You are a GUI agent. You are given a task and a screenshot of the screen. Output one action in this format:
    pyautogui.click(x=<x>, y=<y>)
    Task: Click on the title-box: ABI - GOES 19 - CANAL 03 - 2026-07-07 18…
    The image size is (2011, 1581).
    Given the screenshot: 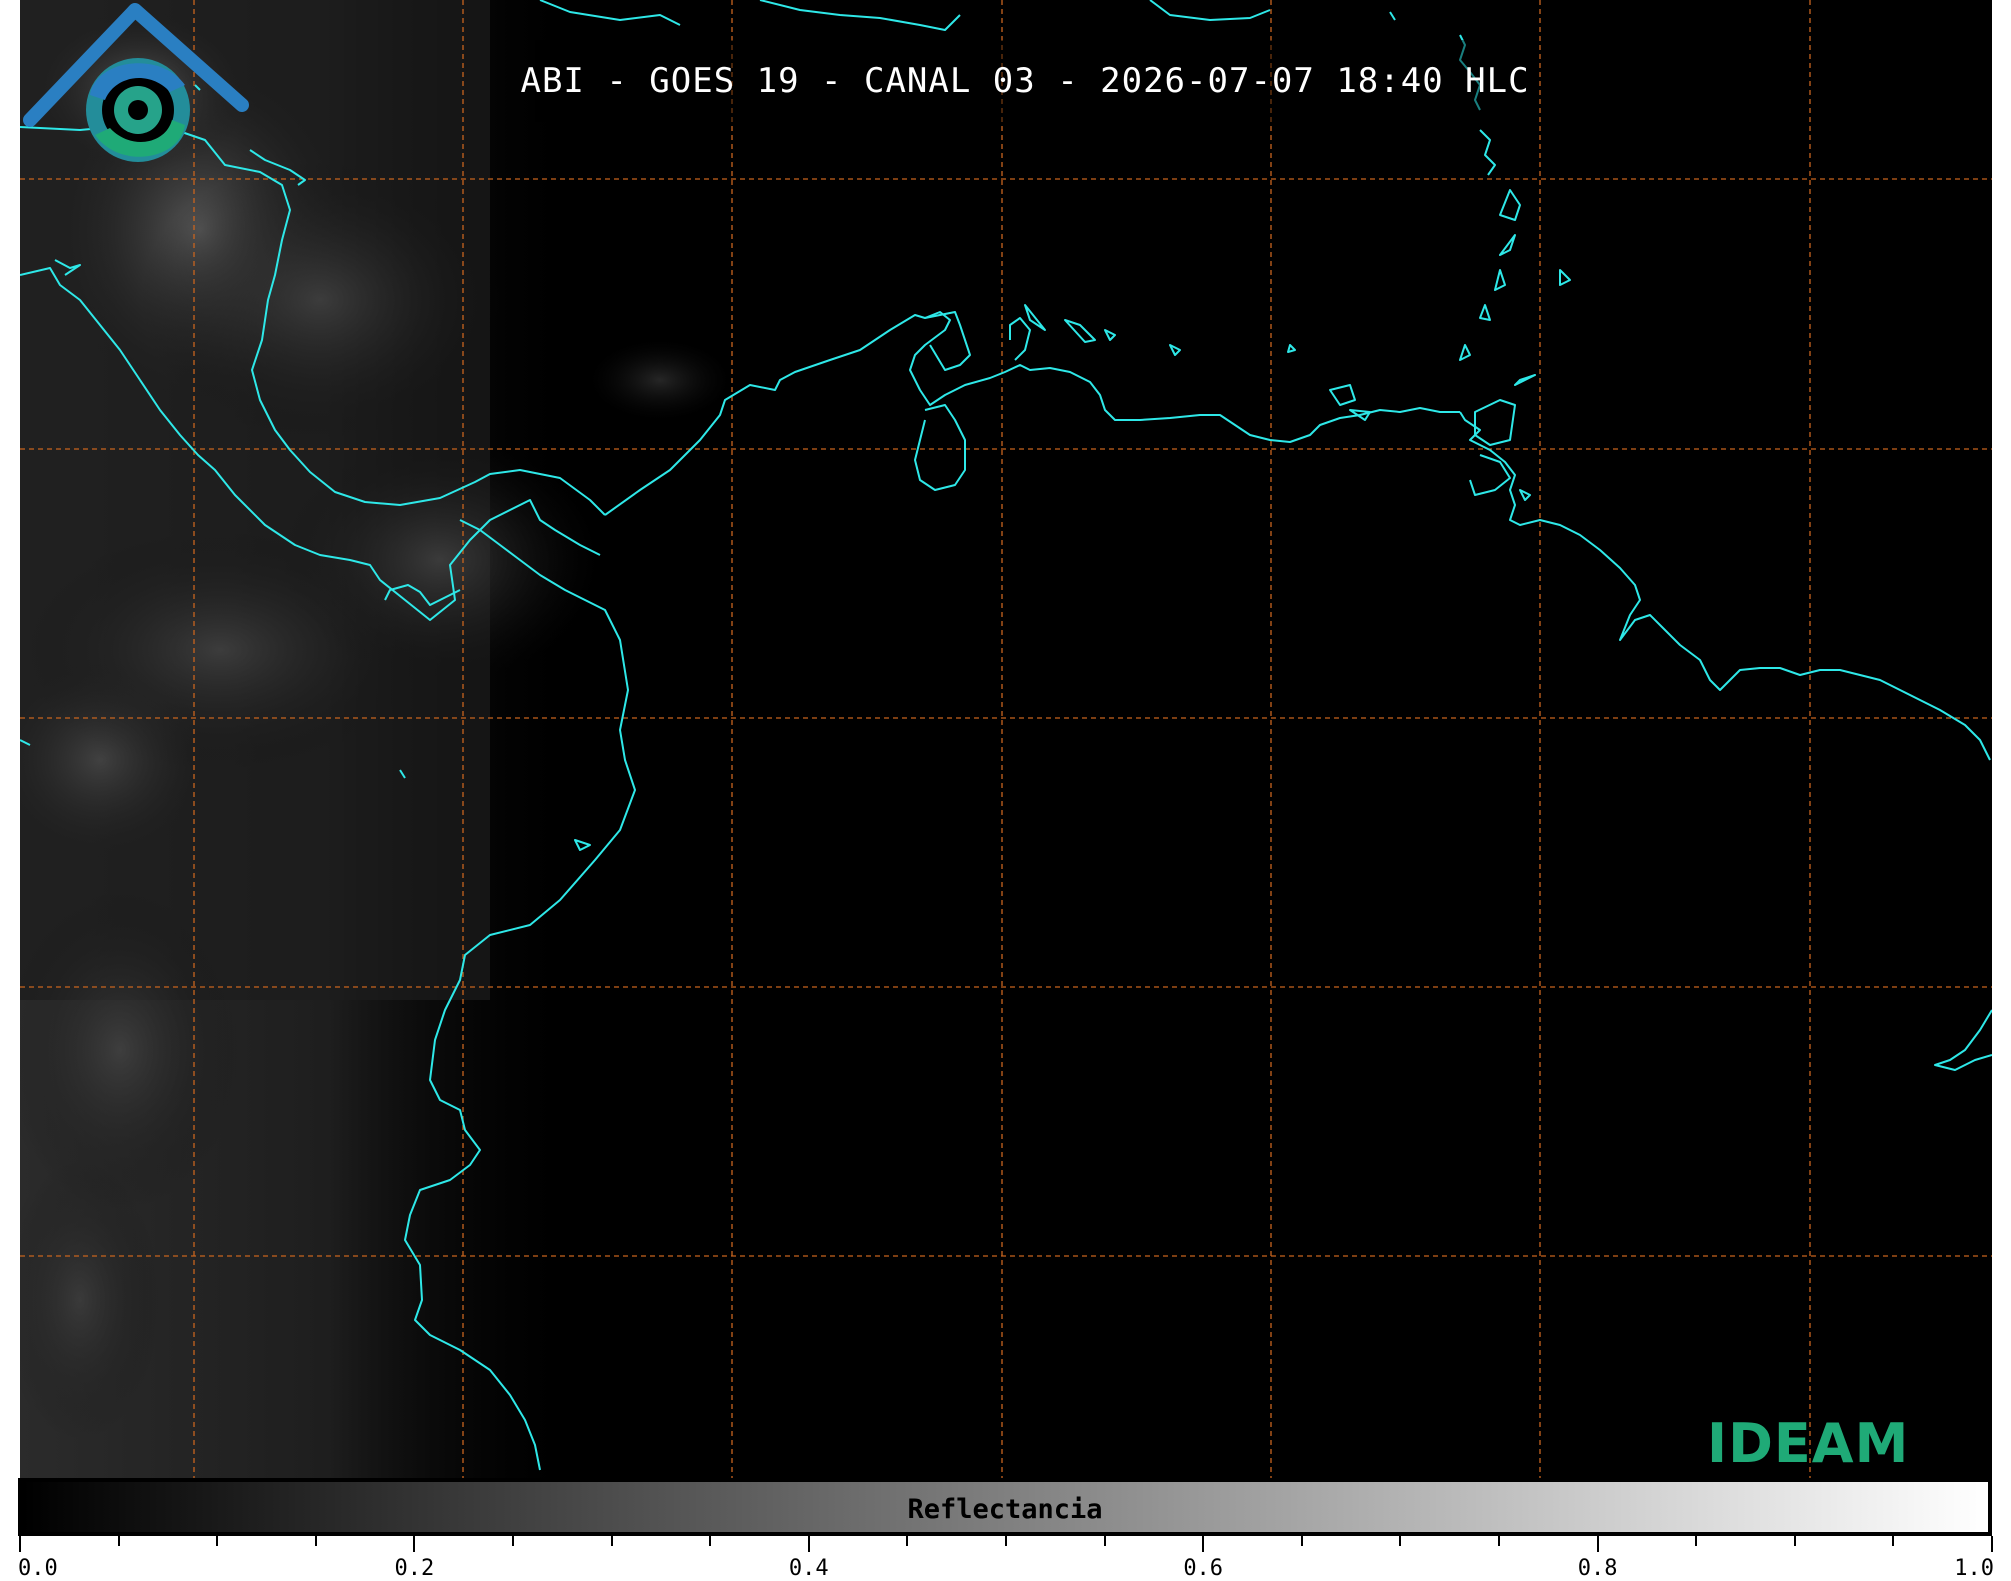 What is the action you would take?
    pyautogui.click(x=1024, y=81)
    